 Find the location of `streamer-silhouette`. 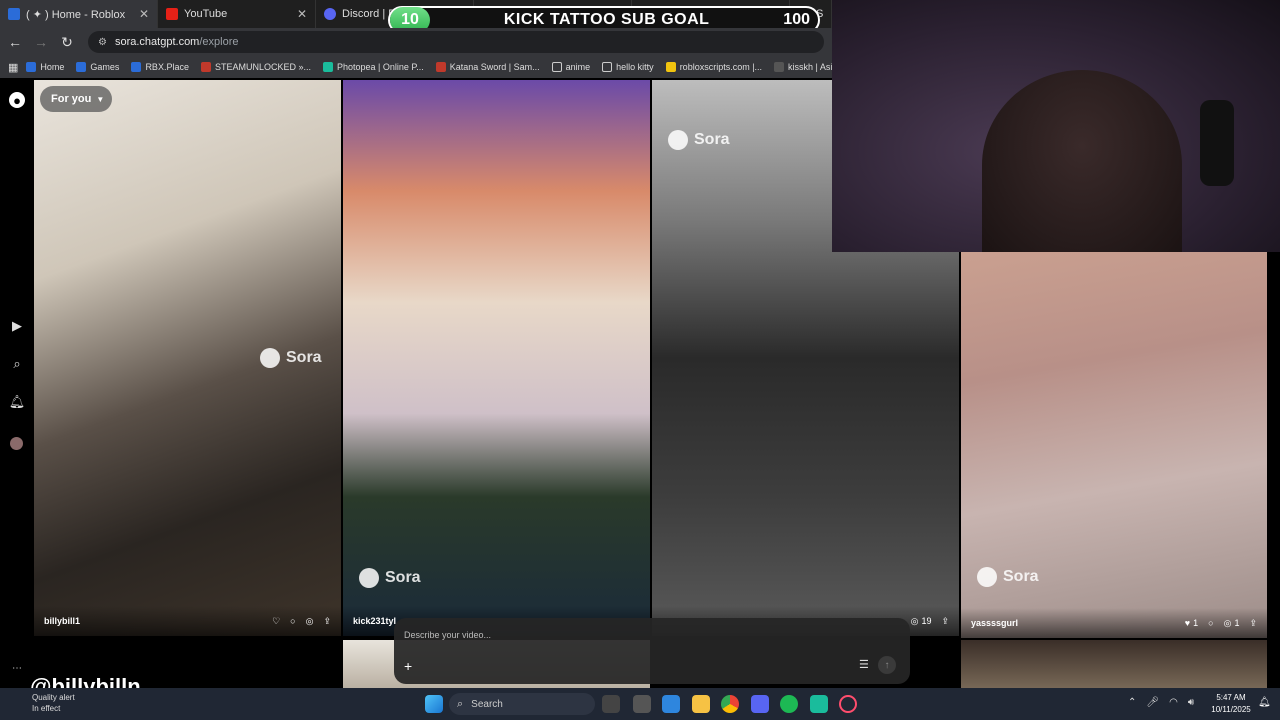

streamer-silhouette is located at coordinates (1082, 161).